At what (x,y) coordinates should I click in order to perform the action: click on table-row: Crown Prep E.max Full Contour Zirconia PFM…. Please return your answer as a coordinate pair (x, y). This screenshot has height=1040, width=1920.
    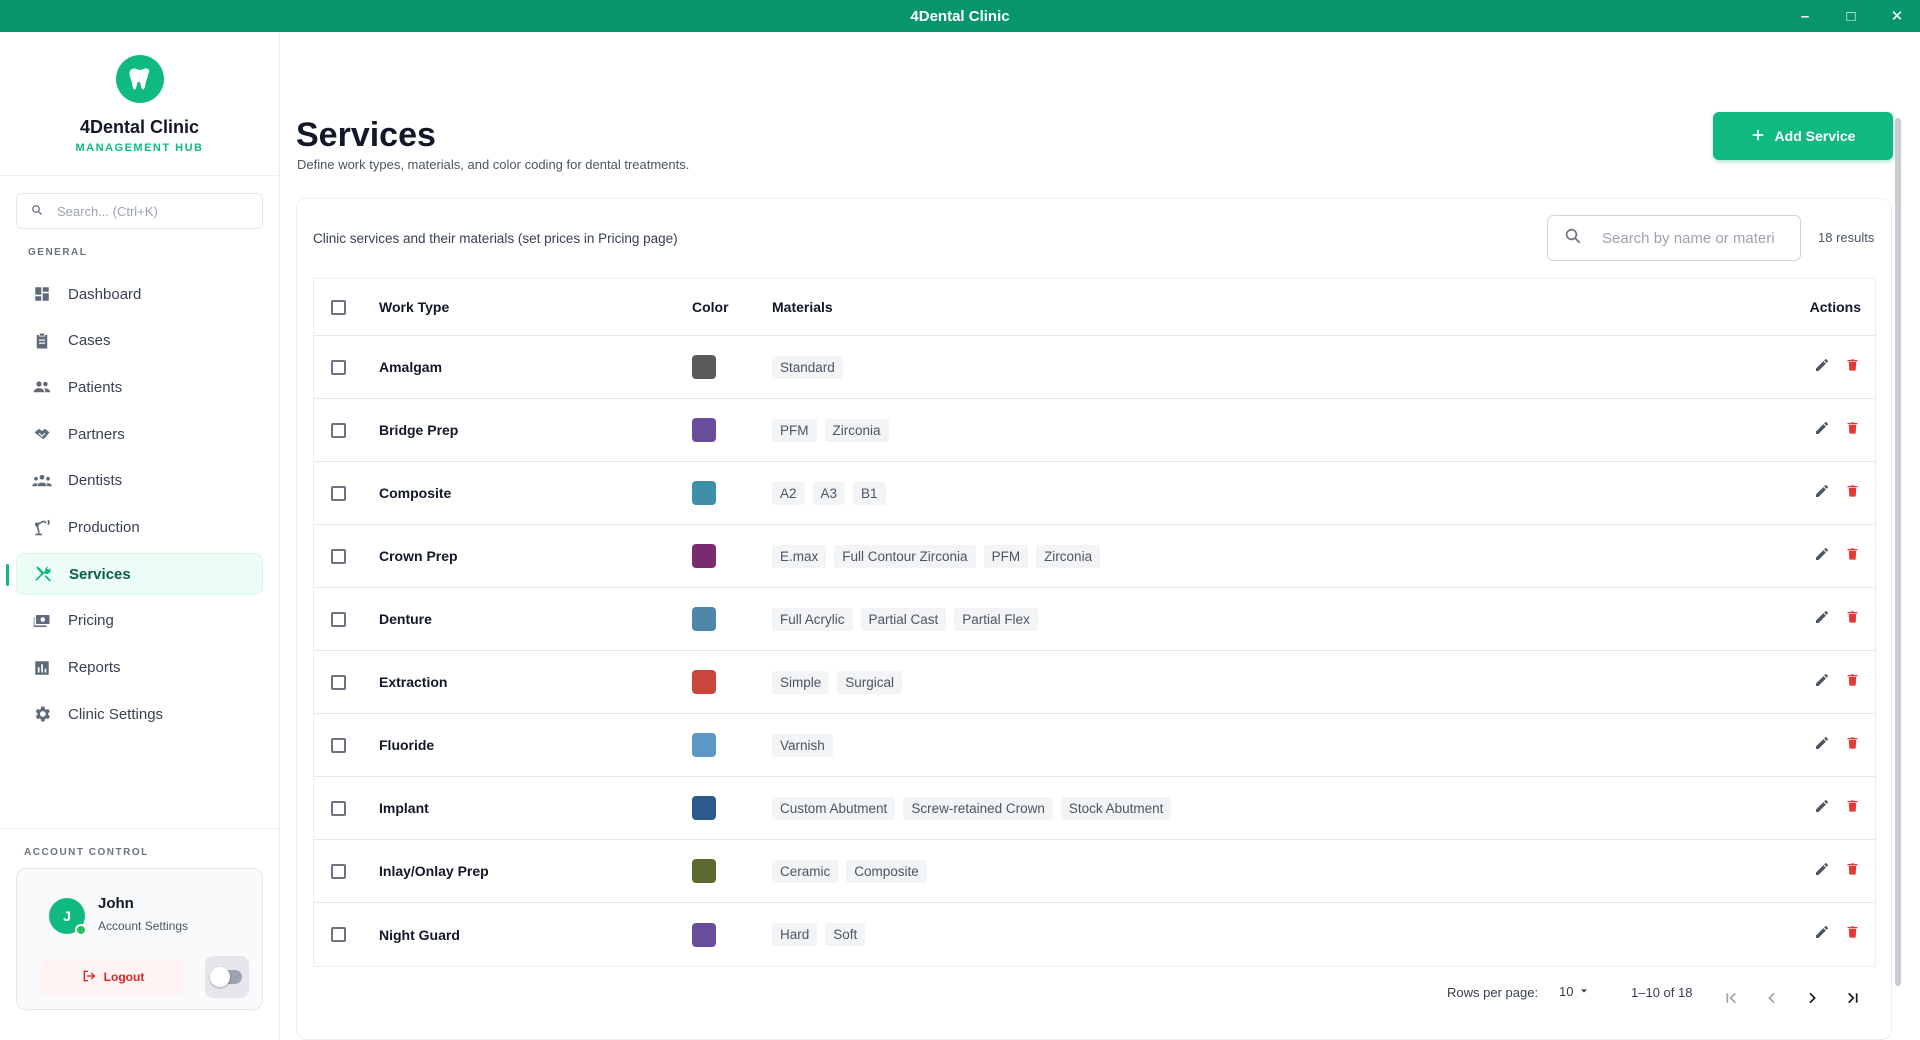
    Looking at the image, I should click on (1094, 556).